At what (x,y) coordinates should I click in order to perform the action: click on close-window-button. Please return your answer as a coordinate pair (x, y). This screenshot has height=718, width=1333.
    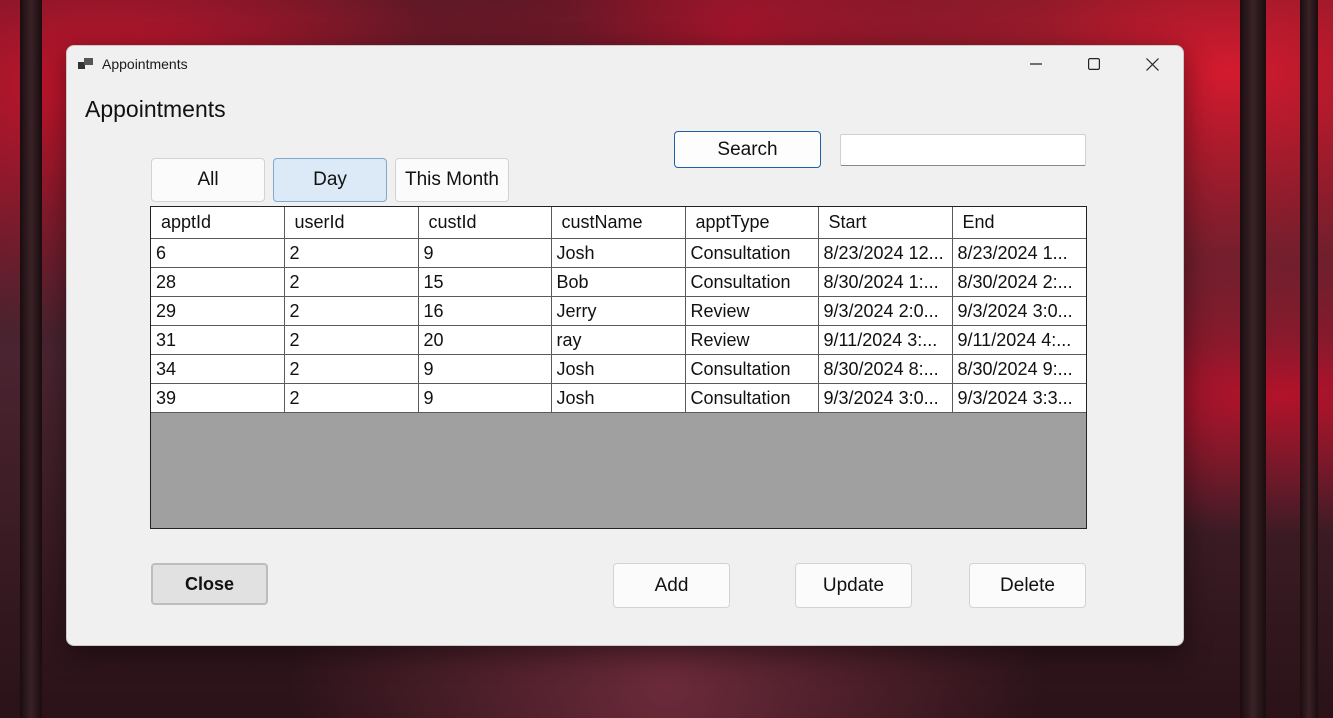
    Looking at the image, I should click on (1152, 64).